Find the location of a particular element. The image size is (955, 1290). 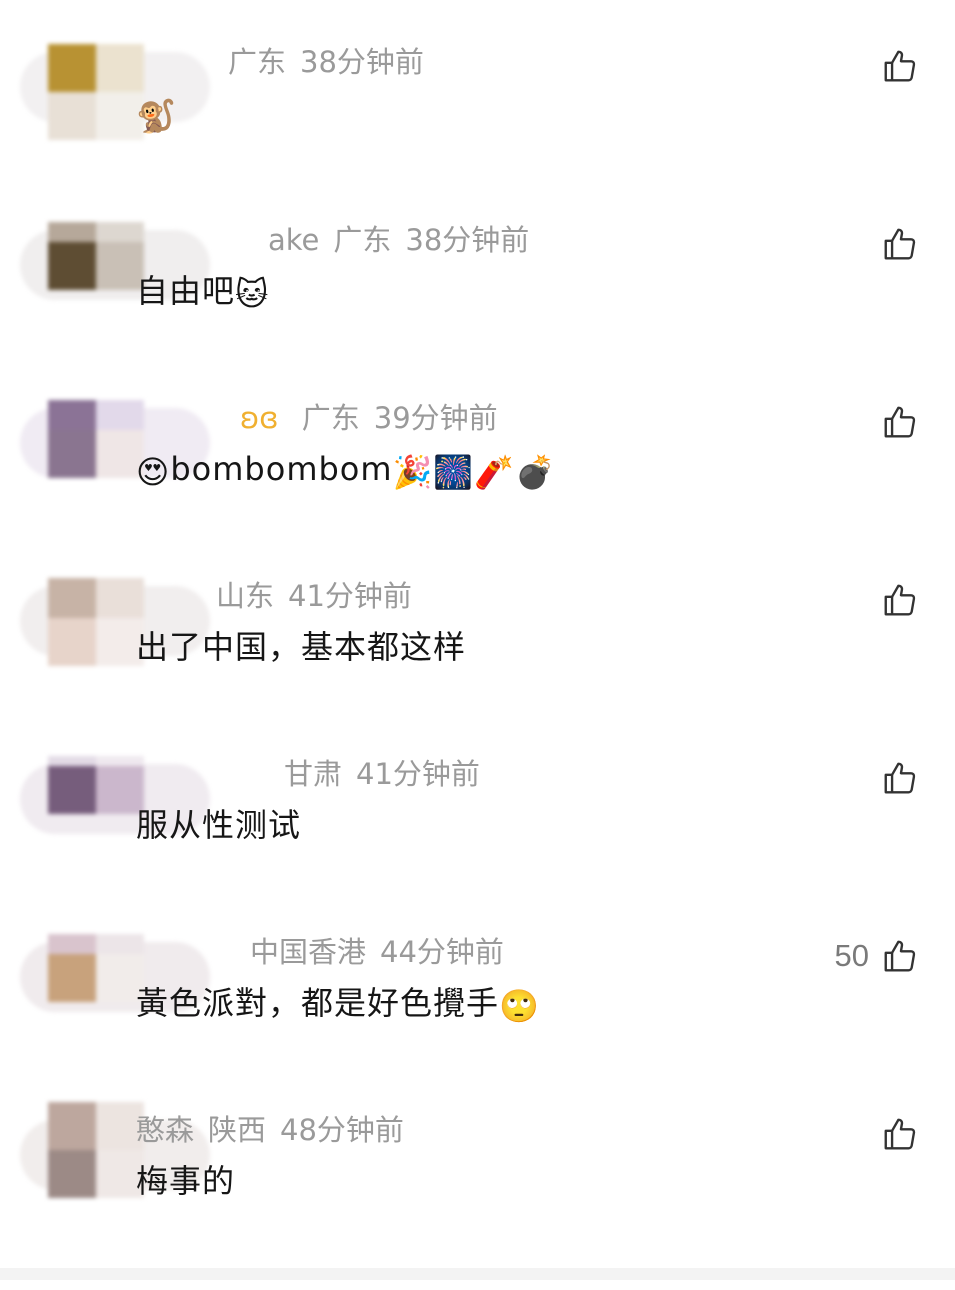

comment-meta: 山东 41分钟前 is located at coordinates (321, 596).